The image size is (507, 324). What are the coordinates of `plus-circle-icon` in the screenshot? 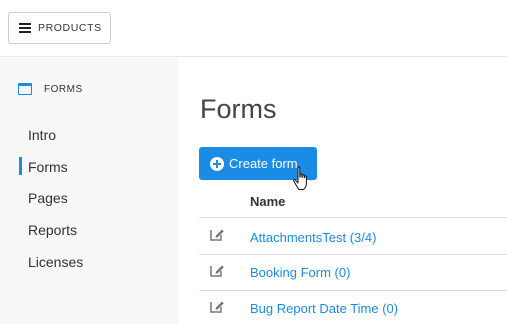 It's located at (217, 163).